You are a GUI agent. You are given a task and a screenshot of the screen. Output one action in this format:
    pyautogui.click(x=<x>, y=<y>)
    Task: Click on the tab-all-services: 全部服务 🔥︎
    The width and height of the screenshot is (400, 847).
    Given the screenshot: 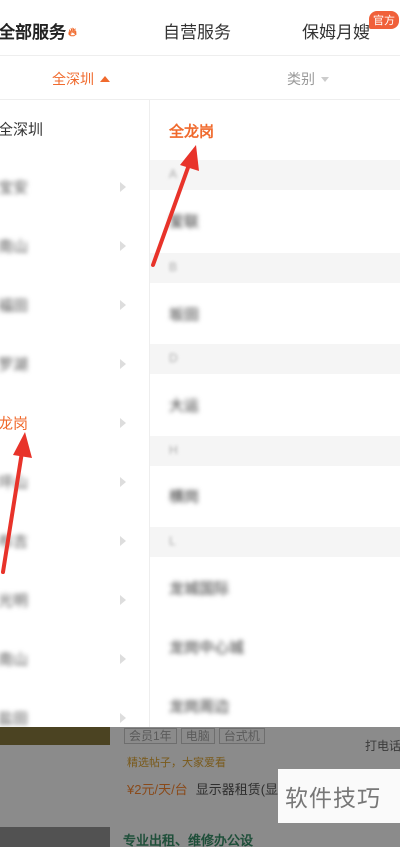 What is the action you would take?
    pyautogui.click(x=38, y=30)
    